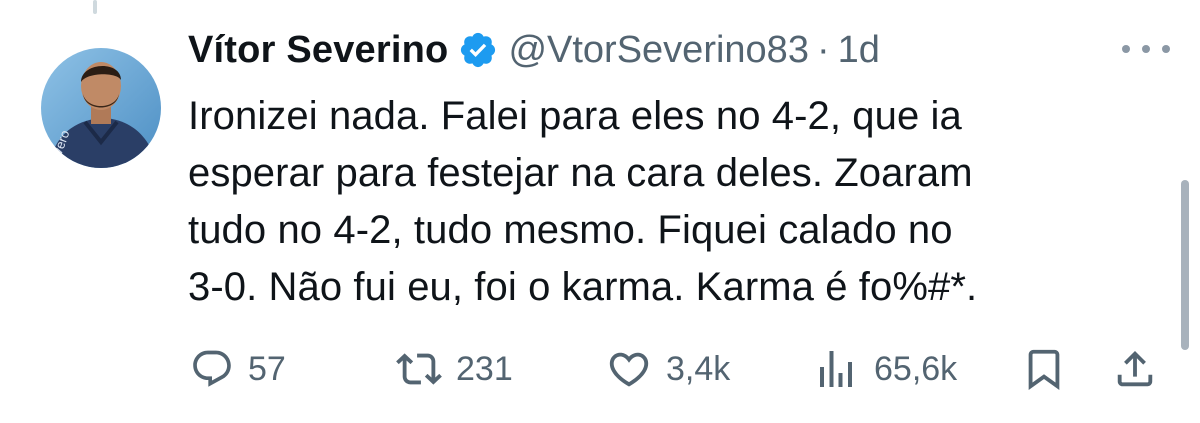 This screenshot has width=1200, height=423. I want to click on profile-photo: vero, so click(101, 108).